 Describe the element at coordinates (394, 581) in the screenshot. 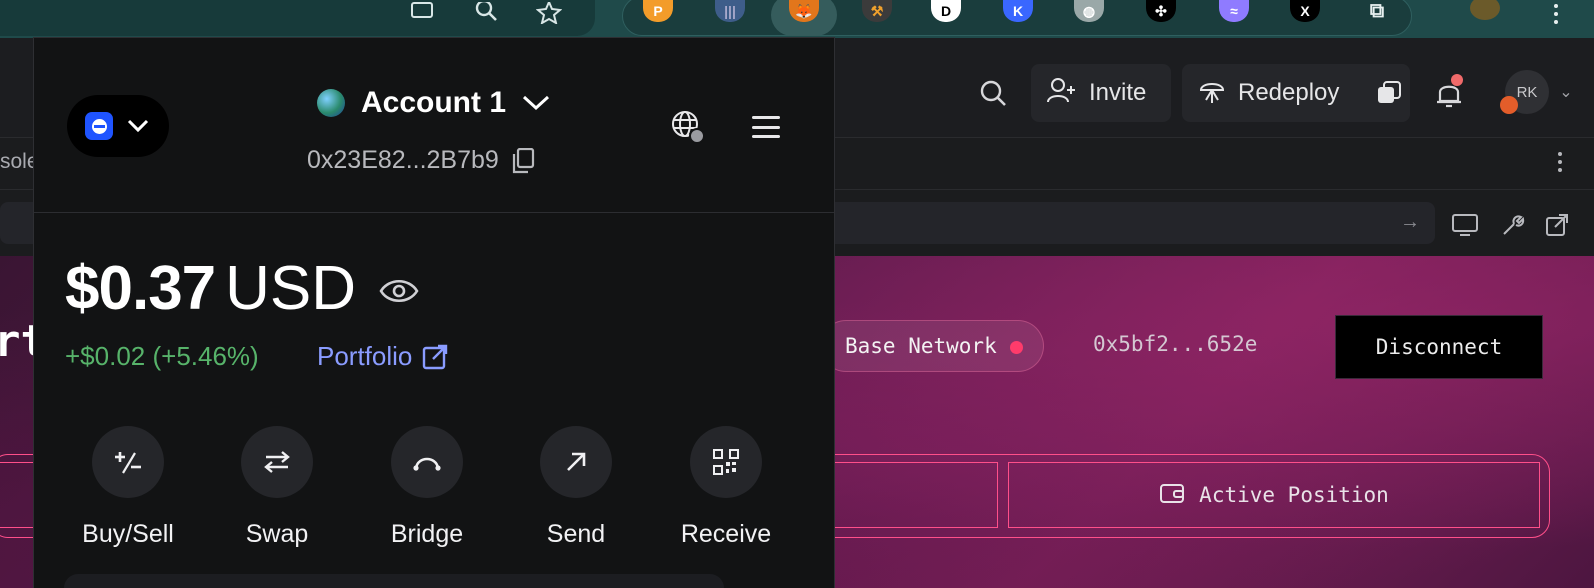

I see `metamask-banner` at that location.